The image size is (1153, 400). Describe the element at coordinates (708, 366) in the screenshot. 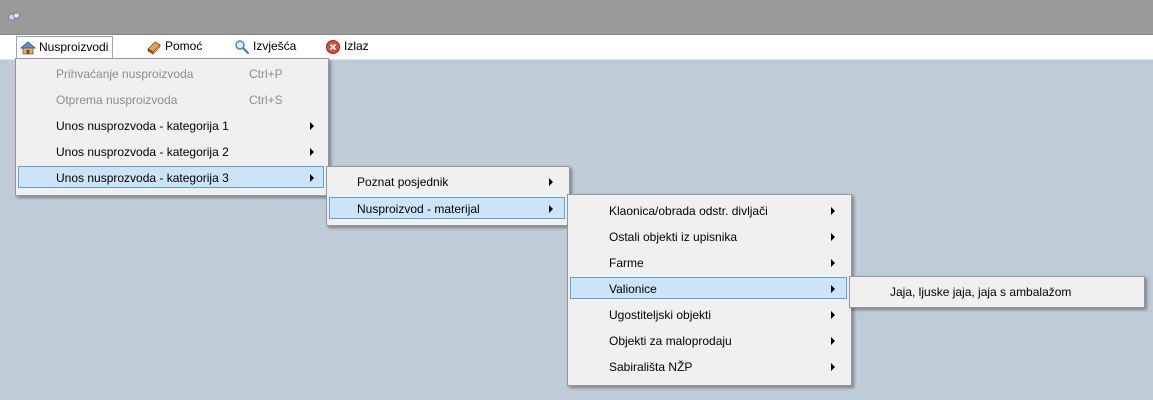

I see `menu-item-sabiralista: Sabirališta NŽP` at that location.